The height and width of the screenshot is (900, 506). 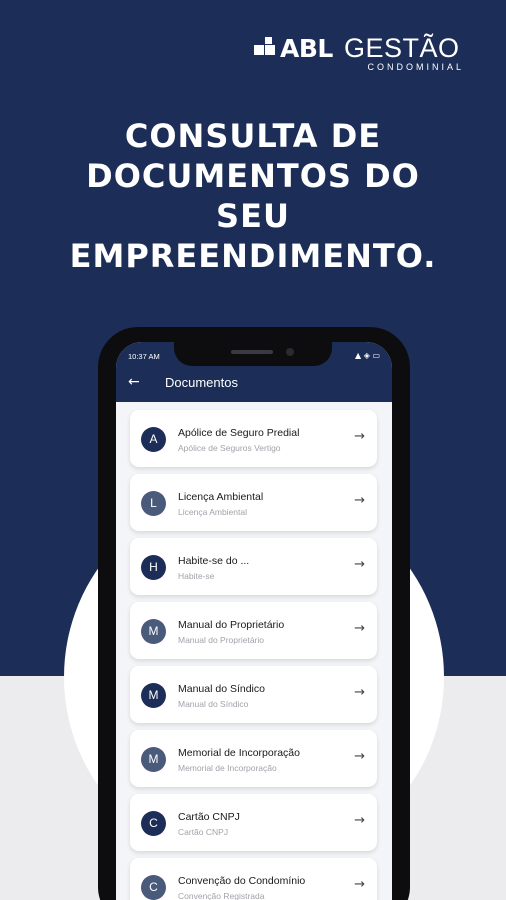 I want to click on screen-title: Documentos, so click(x=201, y=382).